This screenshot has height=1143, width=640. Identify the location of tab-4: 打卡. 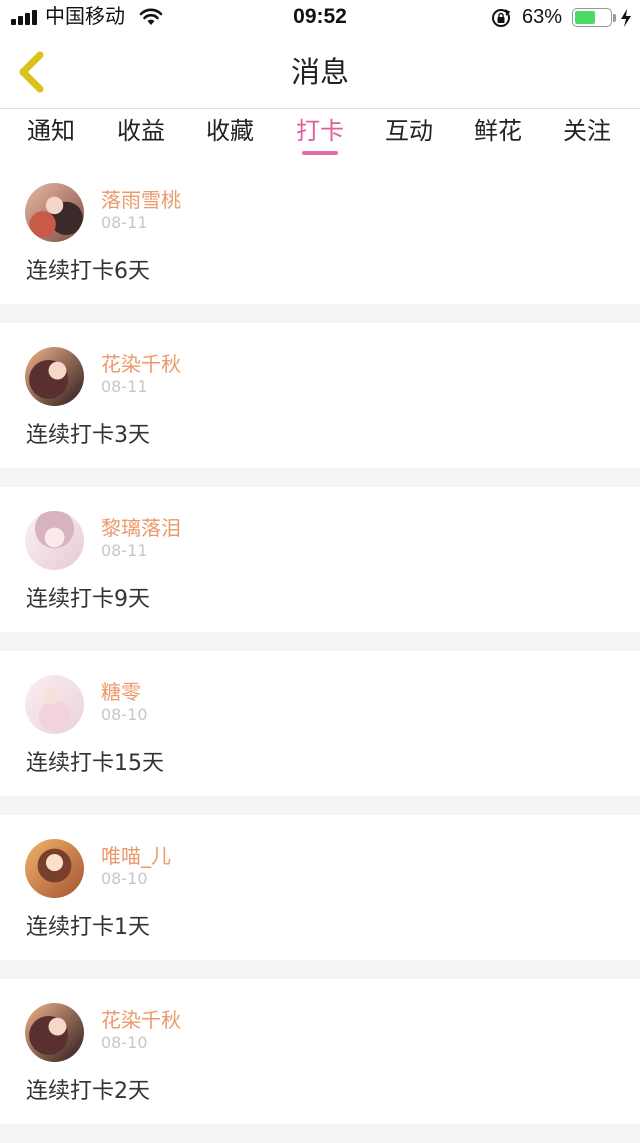
(320, 134).